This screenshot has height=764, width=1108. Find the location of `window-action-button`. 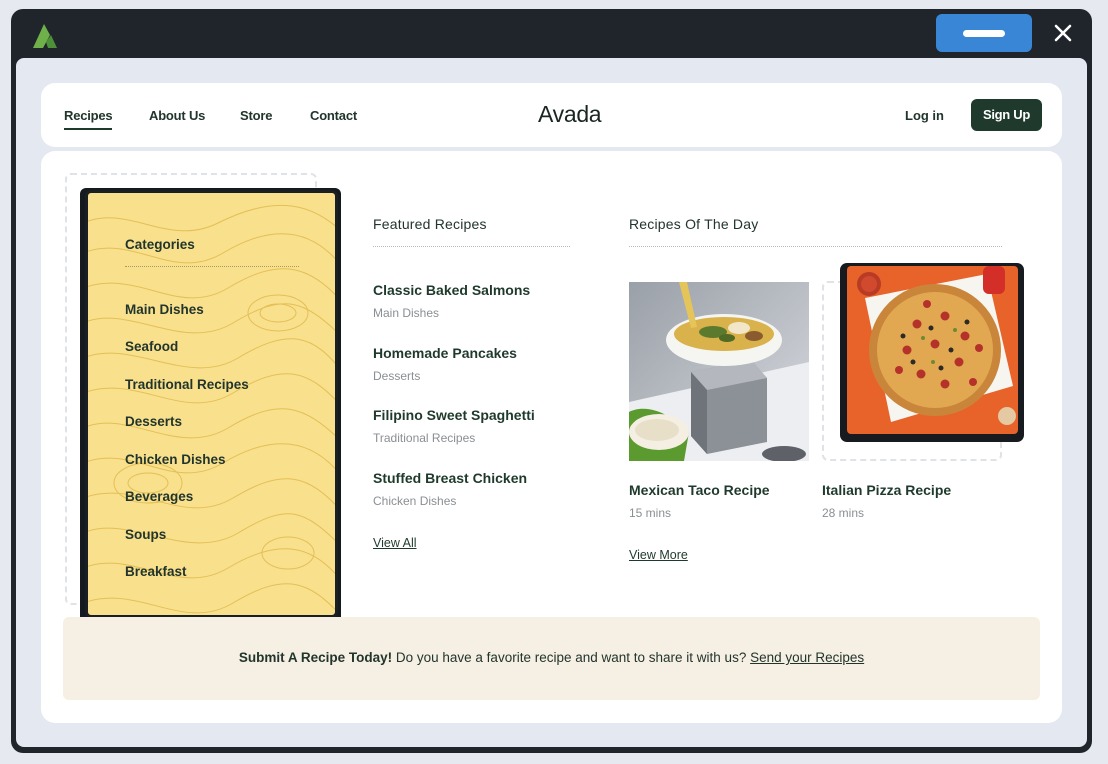

window-action-button is located at coordinates (984, 33).